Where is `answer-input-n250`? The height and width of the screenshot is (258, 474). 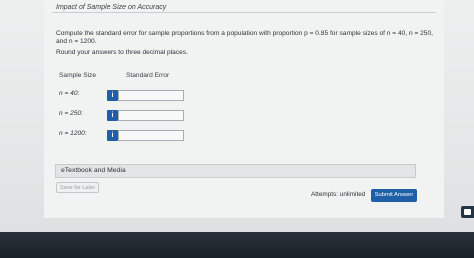 answer-input-n250 is located at coordinates (151, 115).